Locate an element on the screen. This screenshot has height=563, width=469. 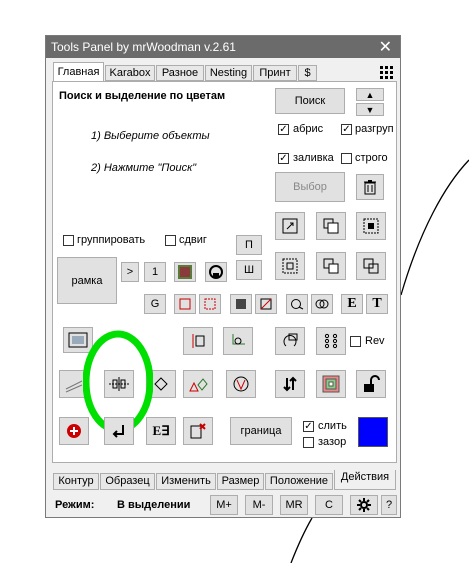
lasso-icon is located at coordinates (297, 304).